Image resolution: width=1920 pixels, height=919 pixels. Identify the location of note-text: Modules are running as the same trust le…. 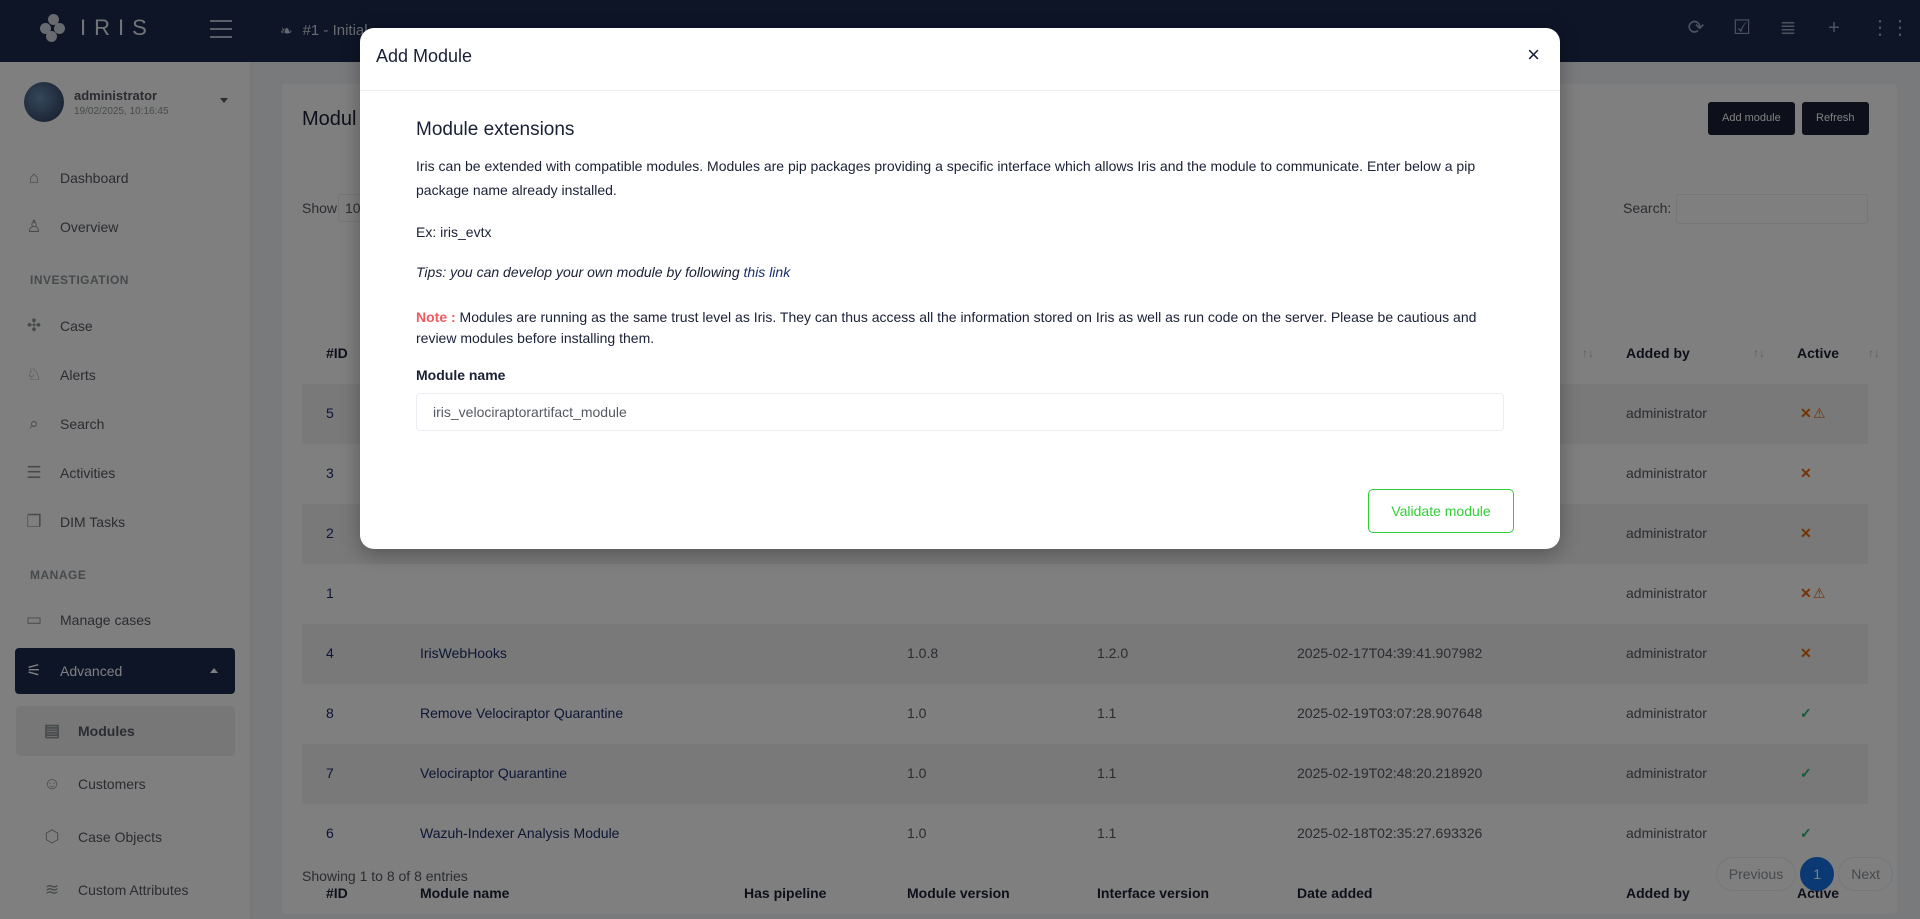
(946, 327).